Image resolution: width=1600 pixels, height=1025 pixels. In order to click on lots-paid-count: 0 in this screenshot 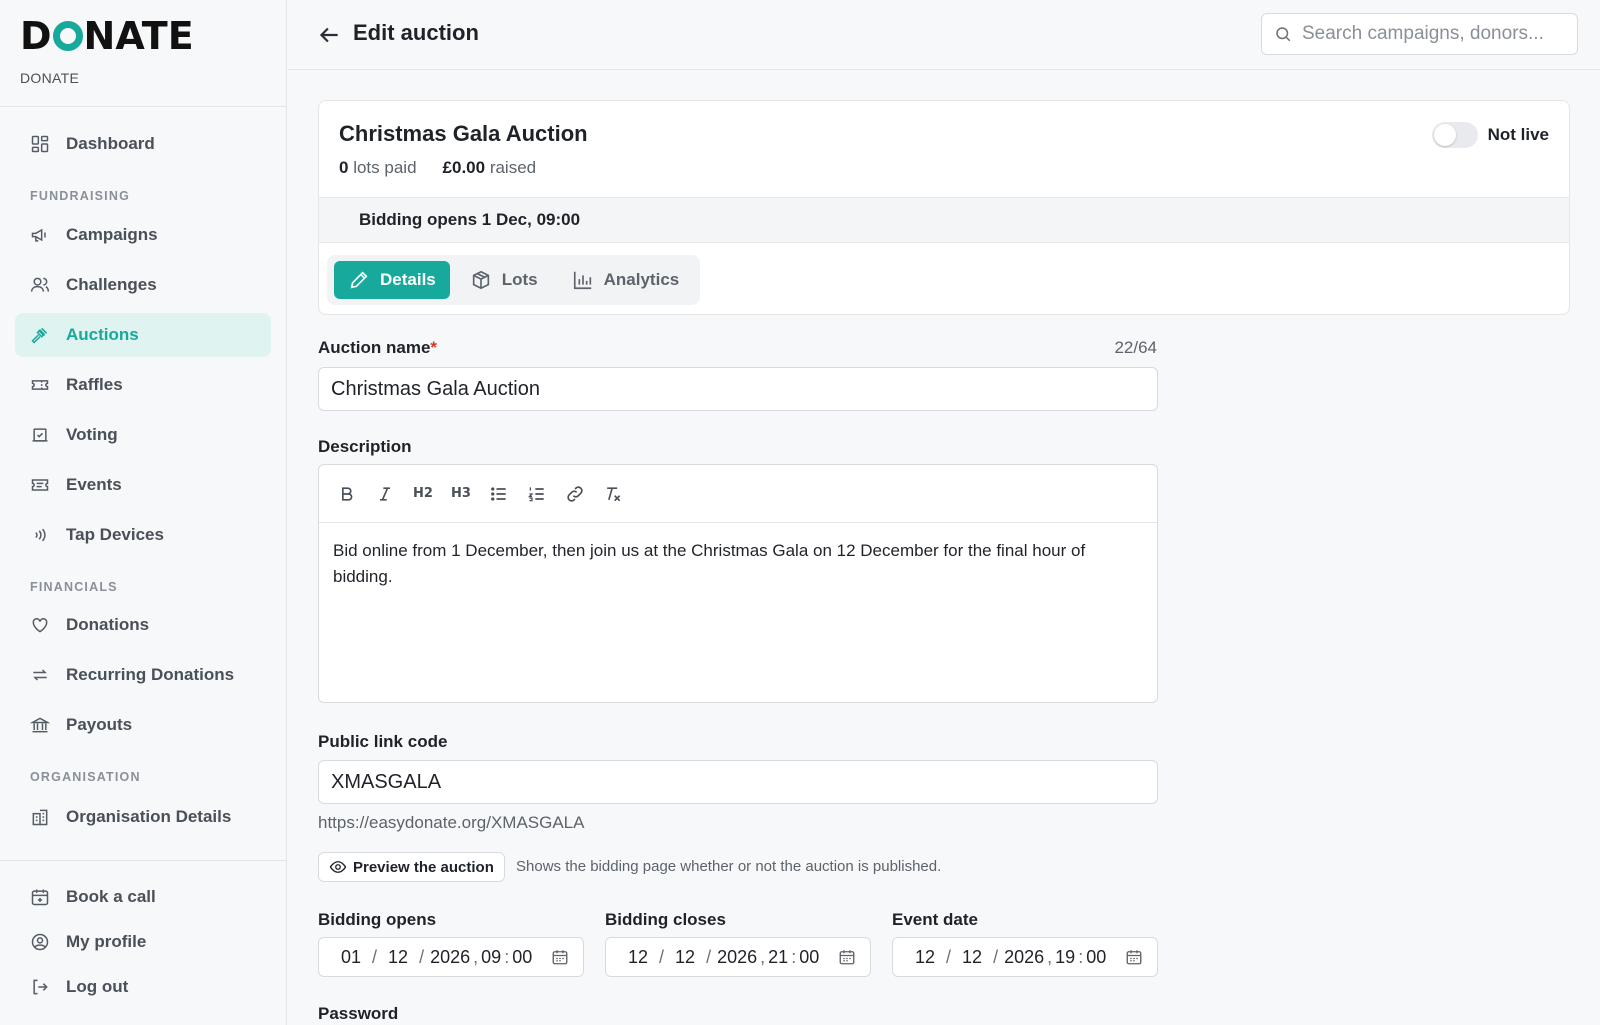, I will do `click(344, 167)`.